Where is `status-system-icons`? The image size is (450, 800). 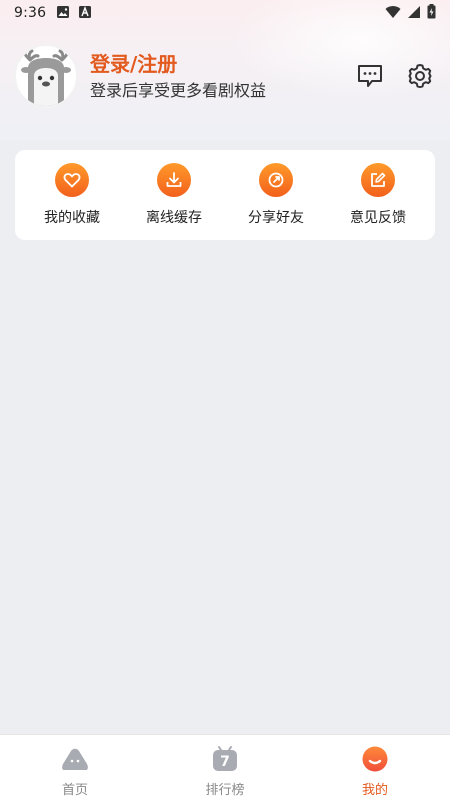 status-system-icons is located at coordinates (410, 13).